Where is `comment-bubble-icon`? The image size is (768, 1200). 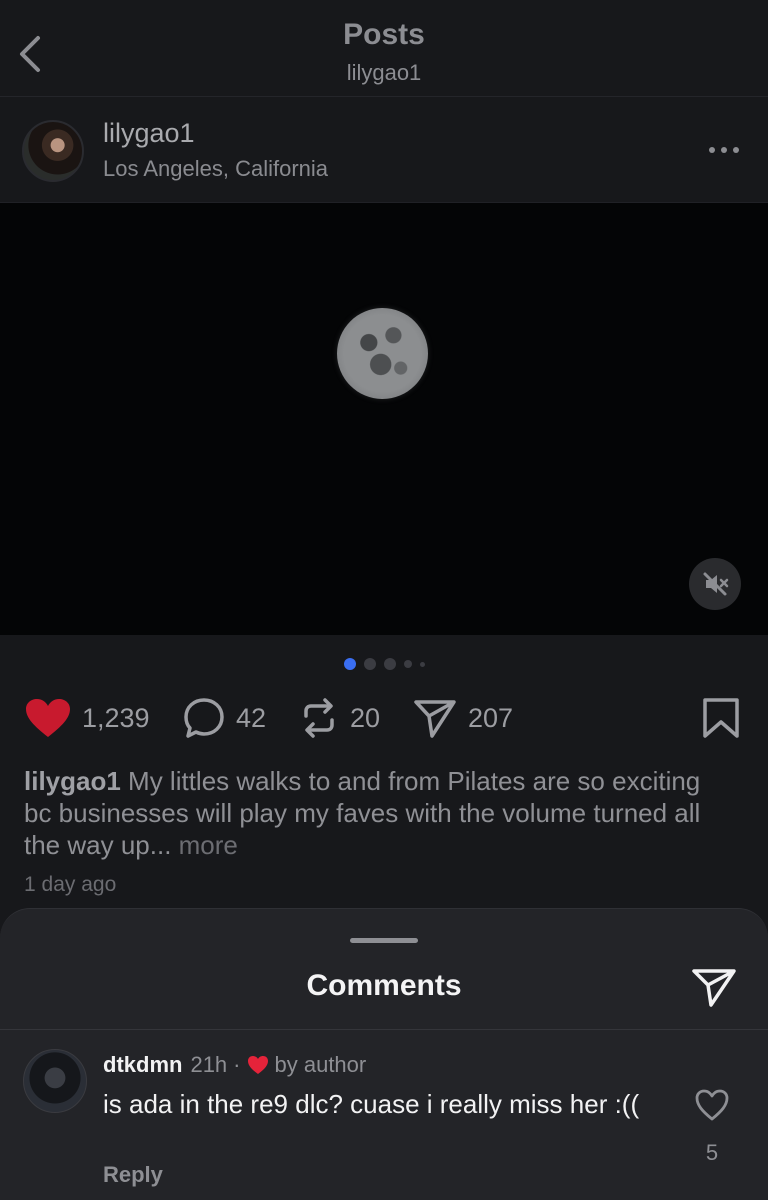 comment-bubble-icon is located at coordinates (204, 718).